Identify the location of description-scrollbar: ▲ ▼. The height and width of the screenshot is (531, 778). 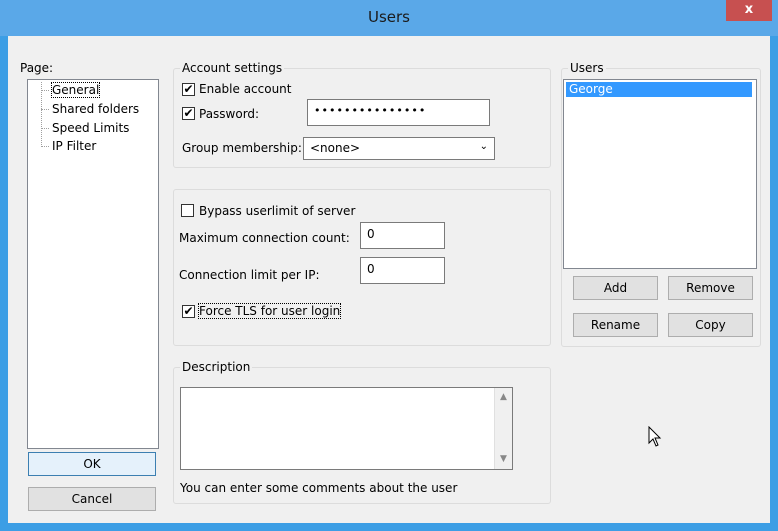
(503, 428).